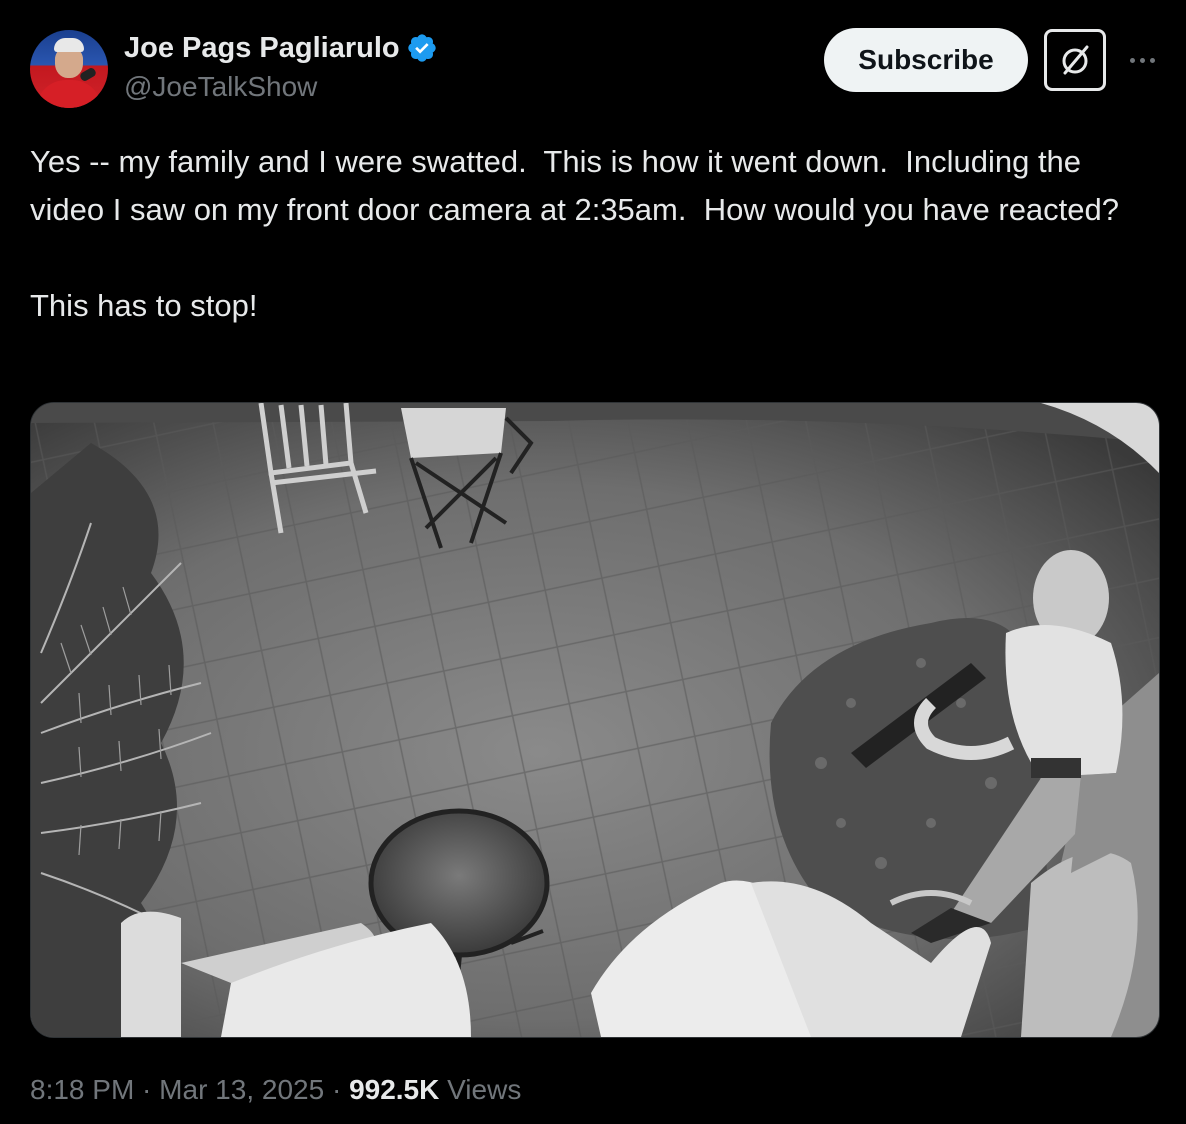  Describe the element at coordinates (69, 94) in the screenshot. I see `avatar-shirt` at that location.